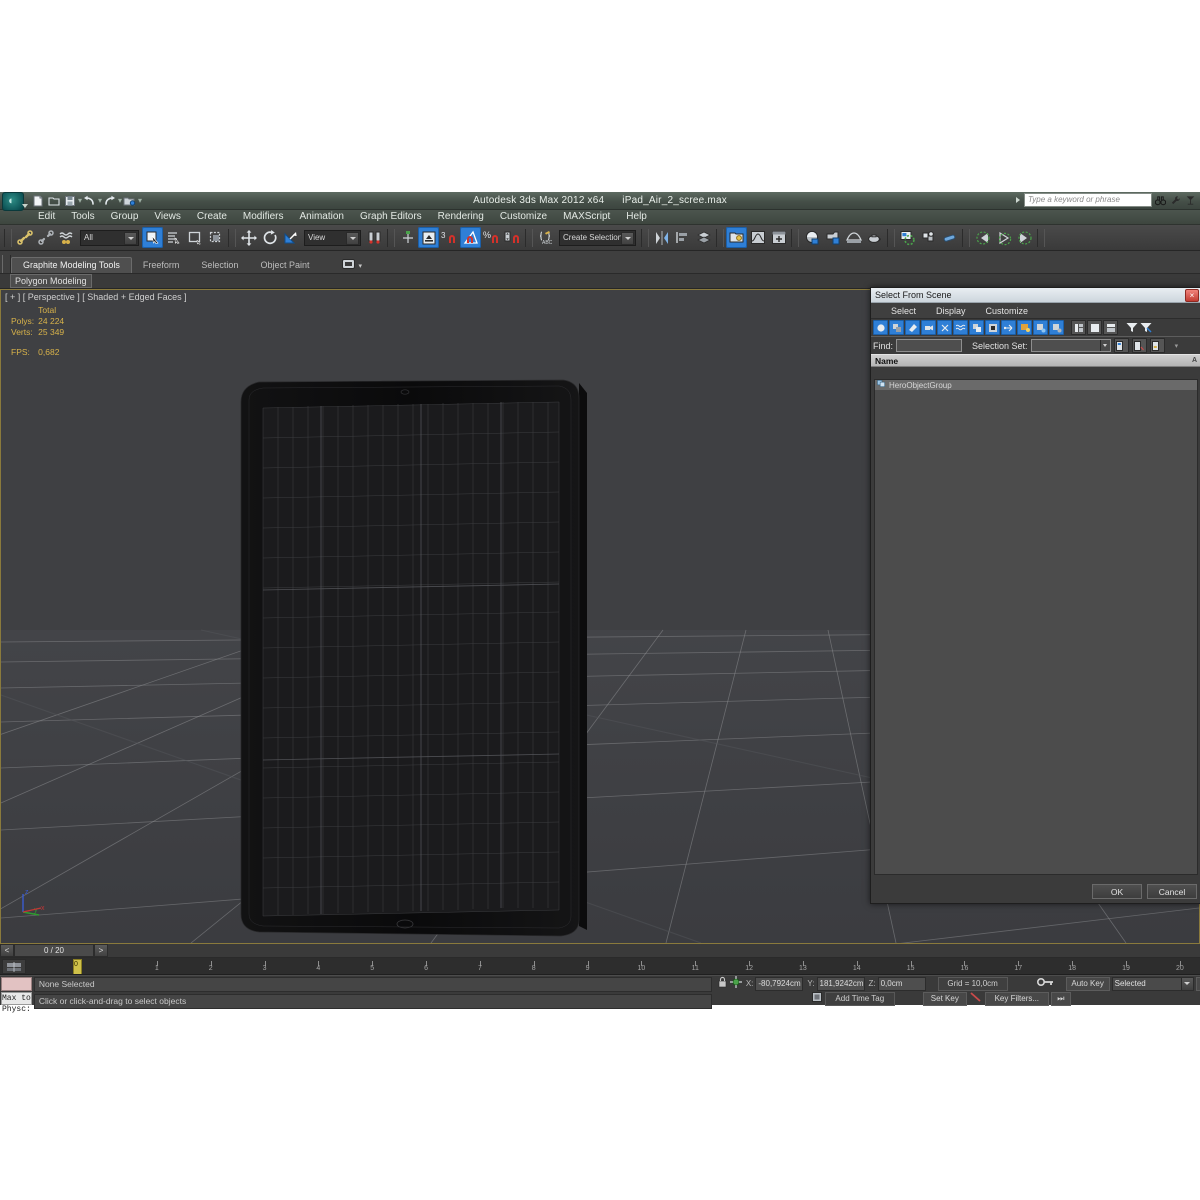 This screenshot has height=1200, width=1200. What do you see at coordinates (152, 237) in the screenshot?
I see `select-object-icon` at bounding box center [152, 237].